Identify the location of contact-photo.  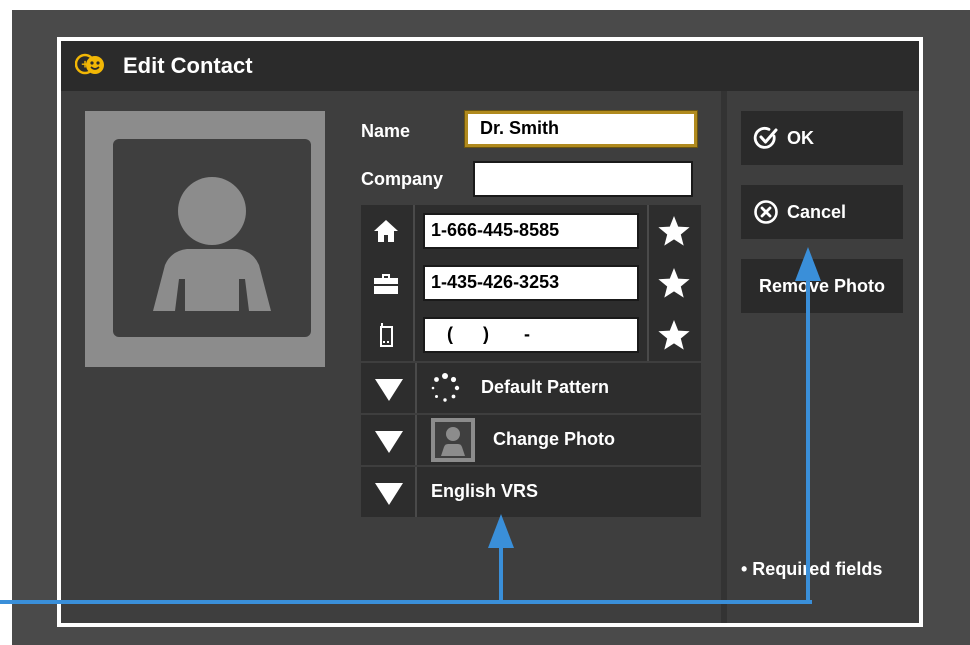
(205, 239).